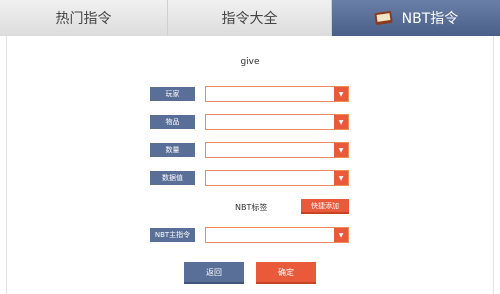 The image size is (500, 294). What do you see at coordinates (286, 273) in the screenshot?
I see `confirm-button: 确定` at bounding box center [286, 273].